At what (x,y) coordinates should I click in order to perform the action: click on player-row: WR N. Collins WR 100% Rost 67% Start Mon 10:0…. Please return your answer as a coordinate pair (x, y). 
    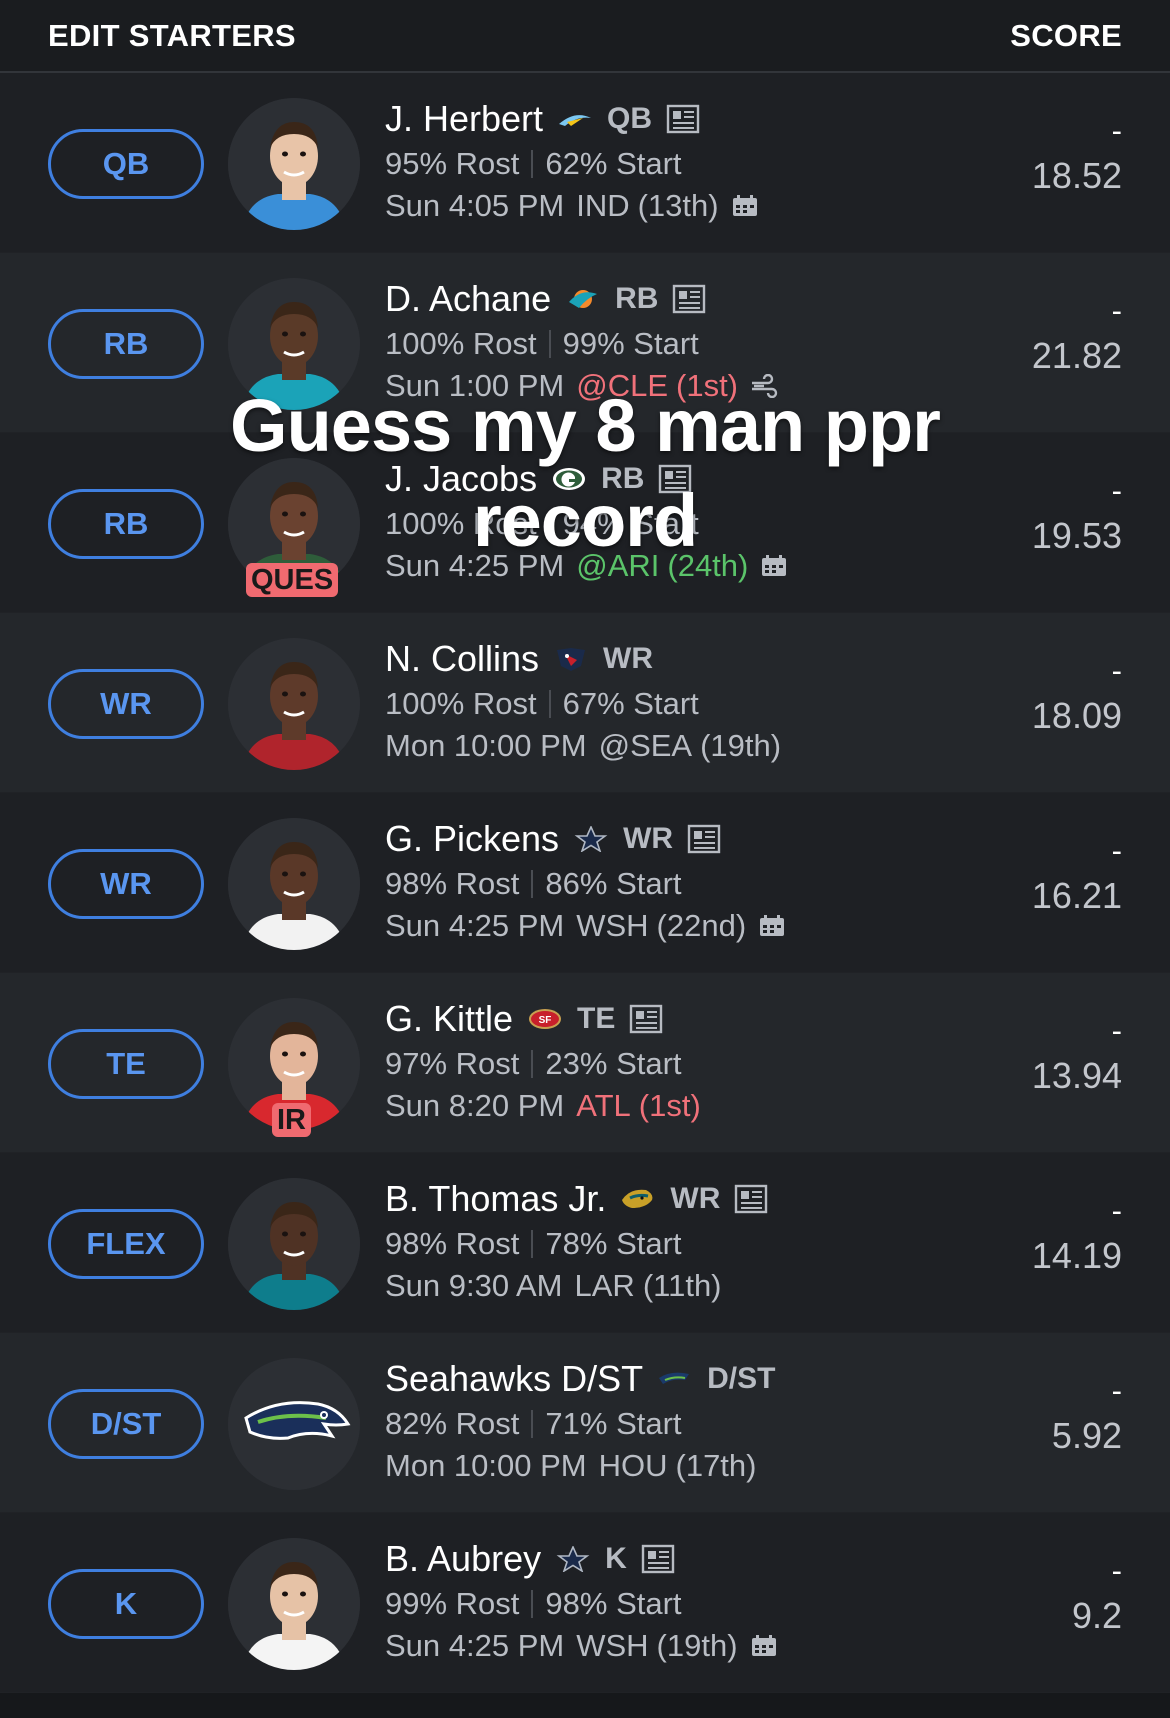
    Looking at the image, I should click on (585, 703).